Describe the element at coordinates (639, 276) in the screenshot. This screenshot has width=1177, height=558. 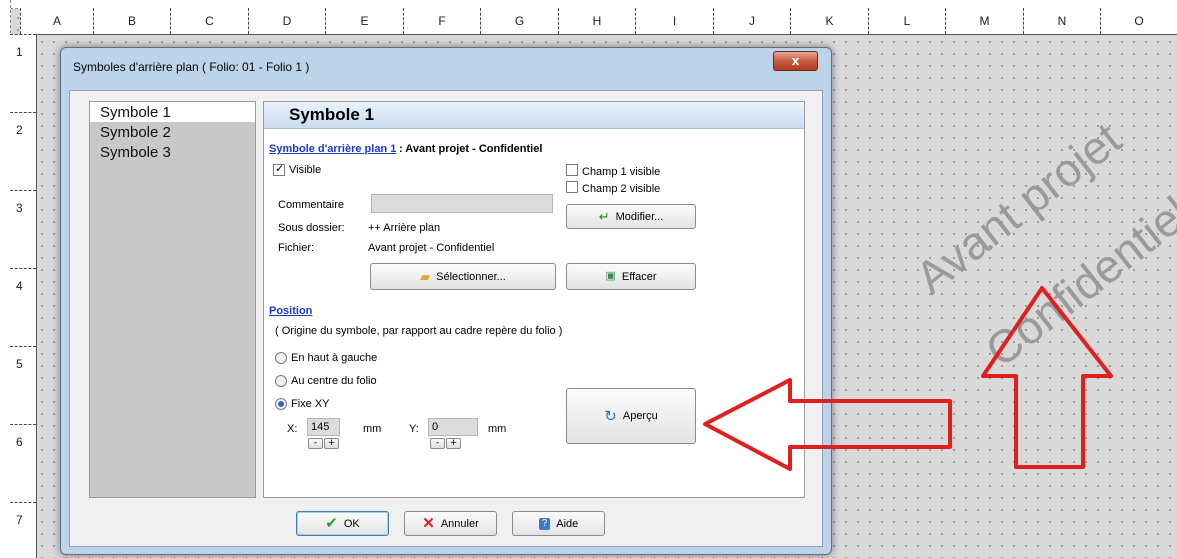
I see `effacer-label: Effacer` at that location.